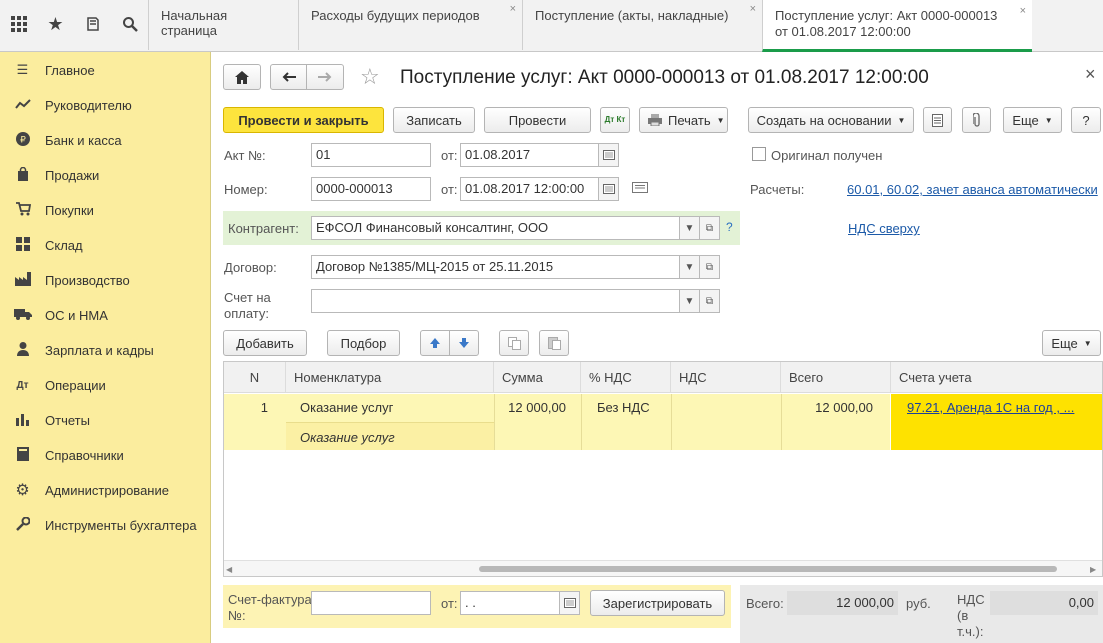 This screenshot has height=643, width=1103. Describe the element at coordinates (105, 350) in the screenshot. I see `sidebar-item-payroll: Зарплата и кадры` at that location.